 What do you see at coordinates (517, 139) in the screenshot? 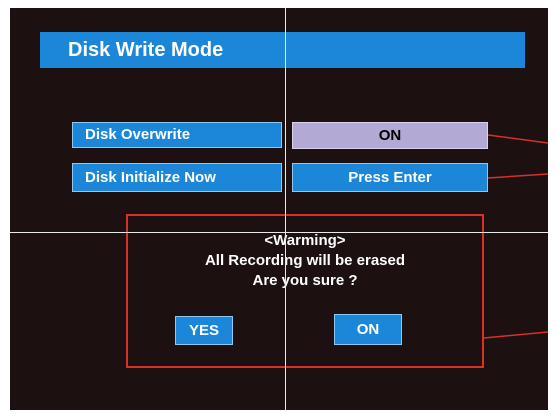
I see `callout-line-overwrite` at bounding box center [517, 139].